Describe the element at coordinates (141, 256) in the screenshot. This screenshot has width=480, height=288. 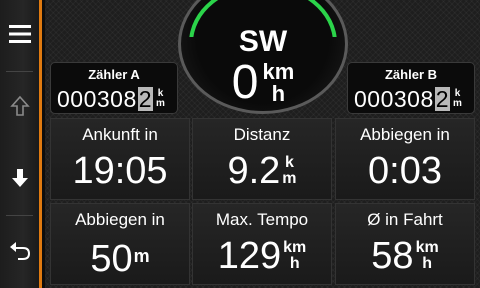
I see `tile-unit: m` at that location.